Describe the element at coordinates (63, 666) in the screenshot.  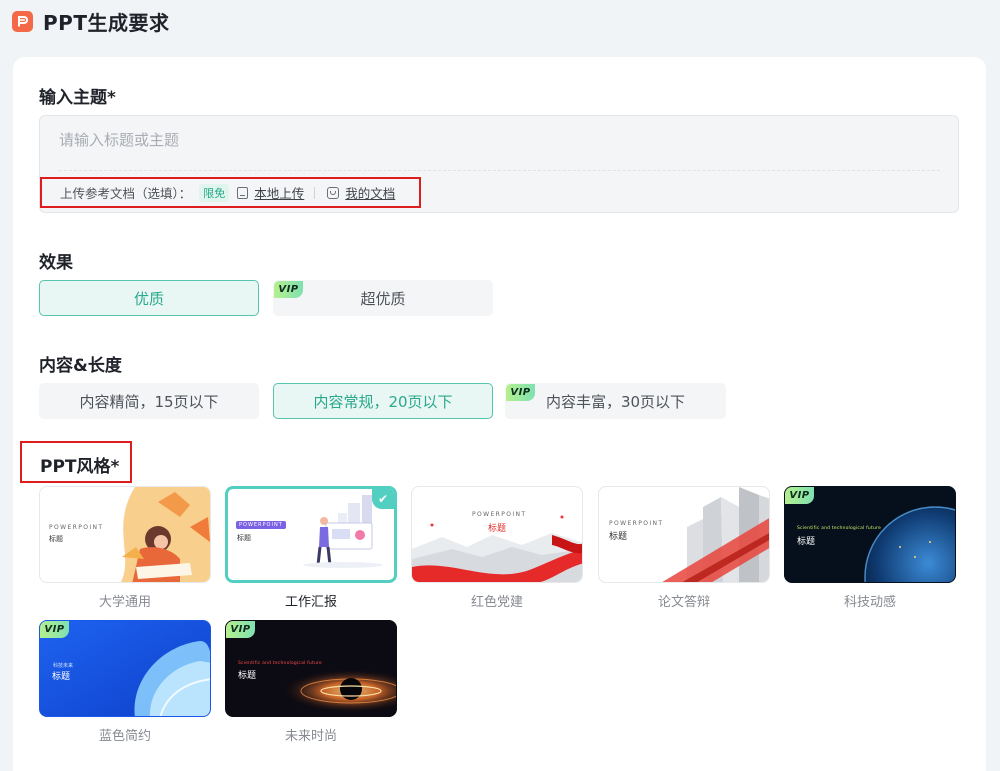
I see `tile-brand-text: 科技未来` at that location.